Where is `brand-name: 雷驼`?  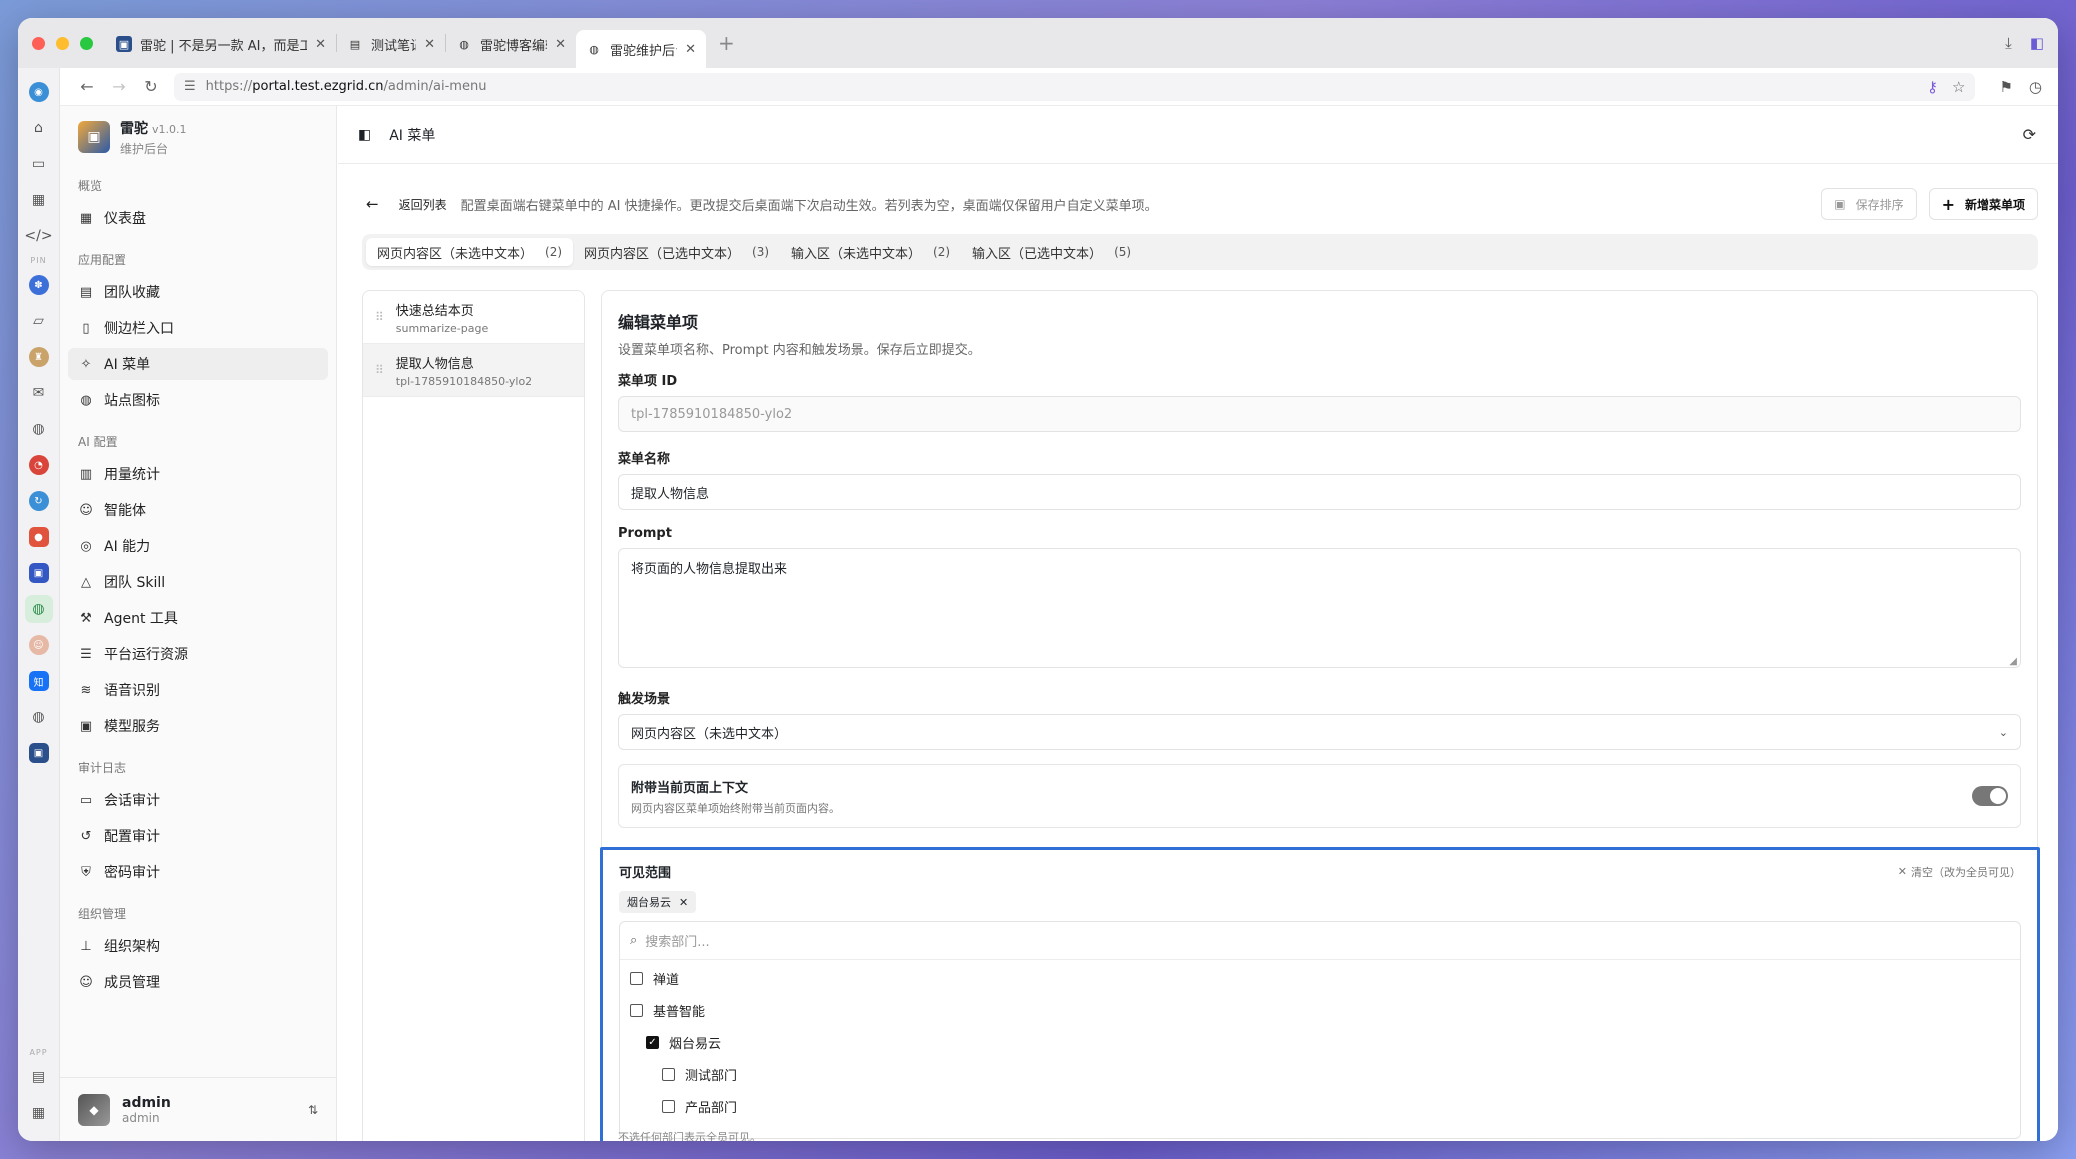 brand-name: 雷驼 is located at coordinates (134, 128).